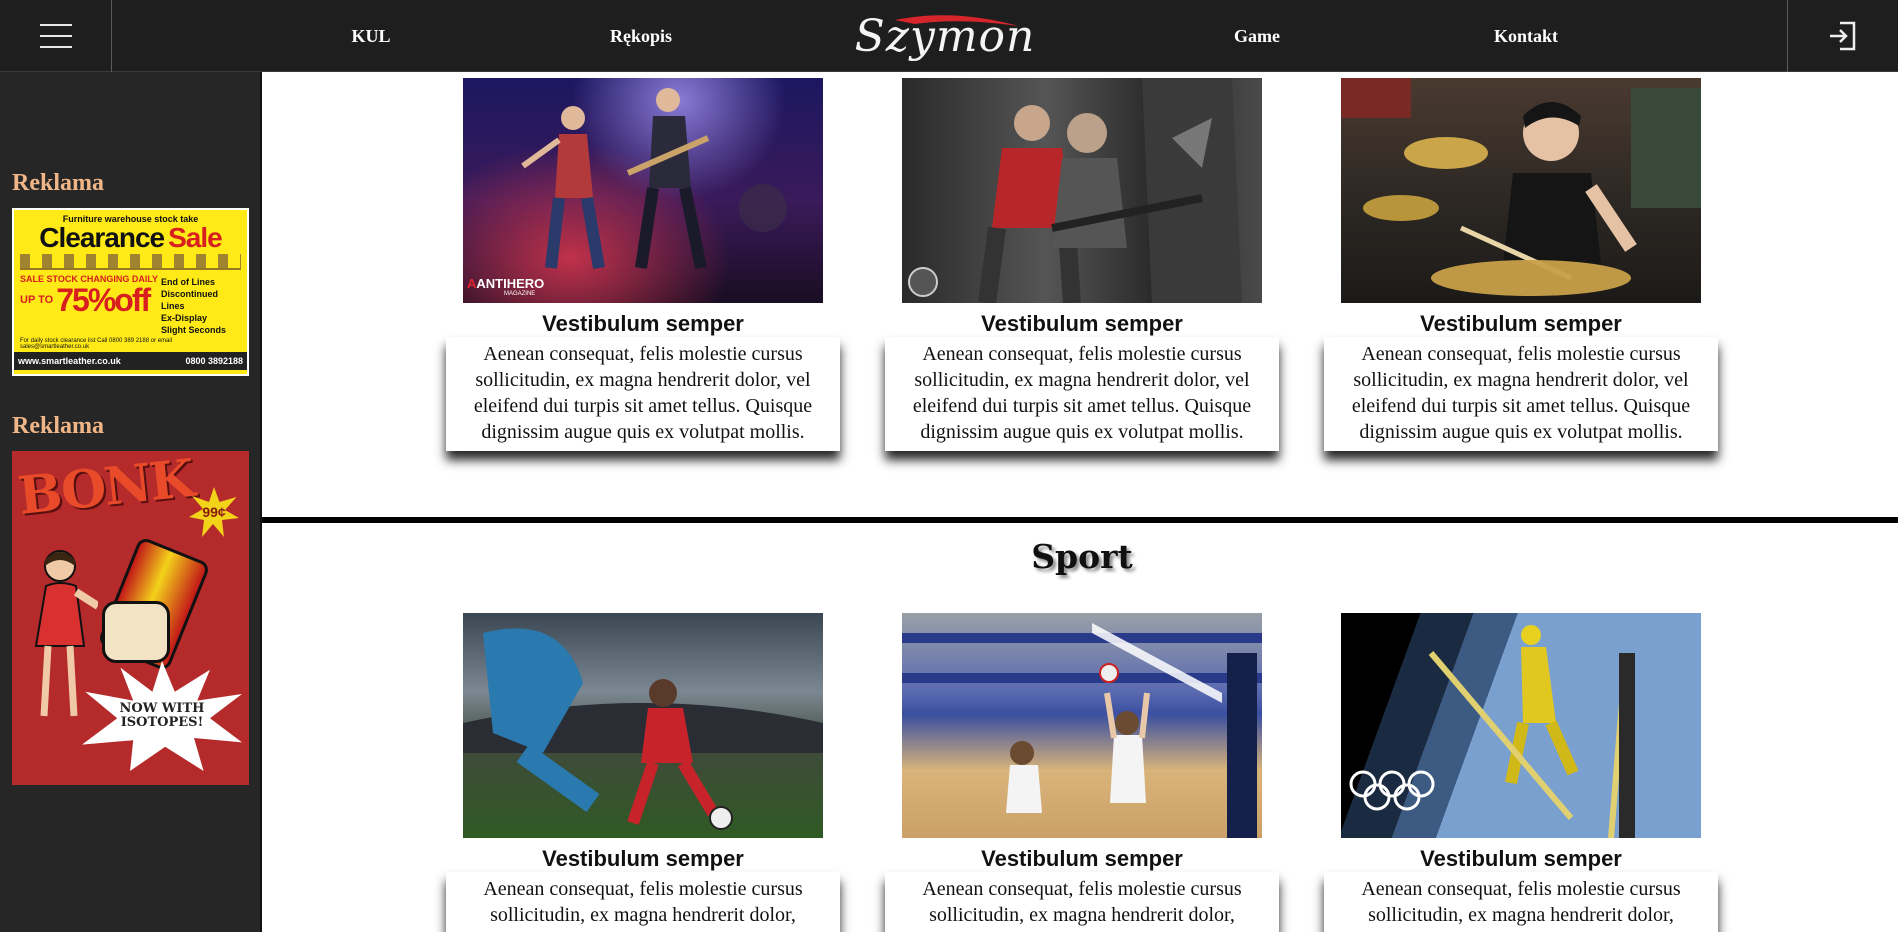  I want to click on menu-button, so click(56, 36).